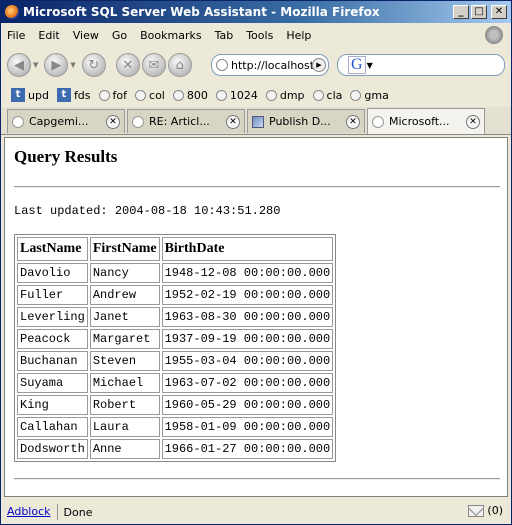 This screenshot has height=525, width=512. I want to click on cell-birthdate: 1963-07-02 00:00:00.000, so click(247, 383).